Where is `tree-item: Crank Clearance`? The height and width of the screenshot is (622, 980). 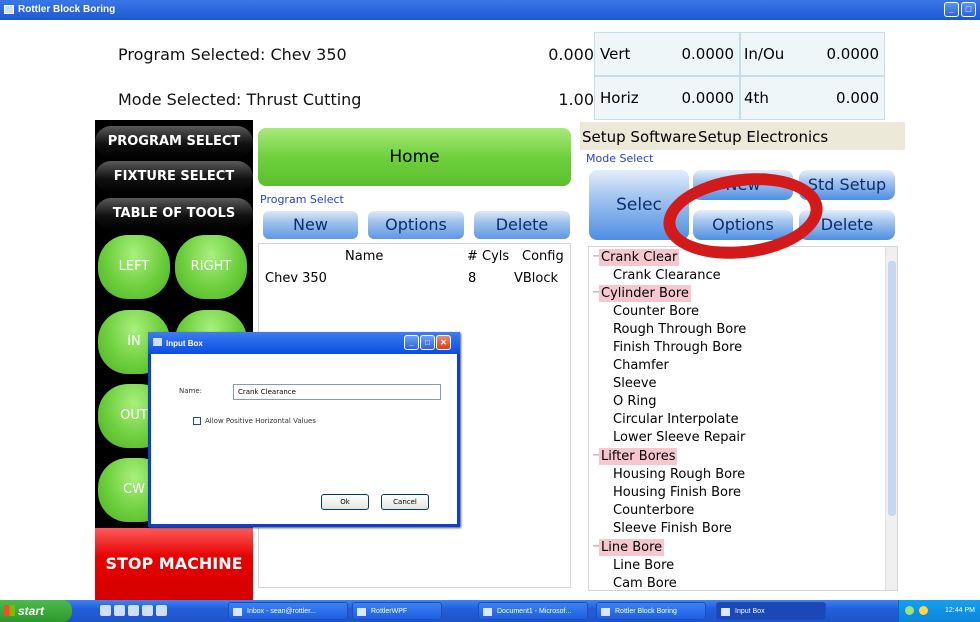 tree-item: Crank Clearance is located at coordinates (667, 275).